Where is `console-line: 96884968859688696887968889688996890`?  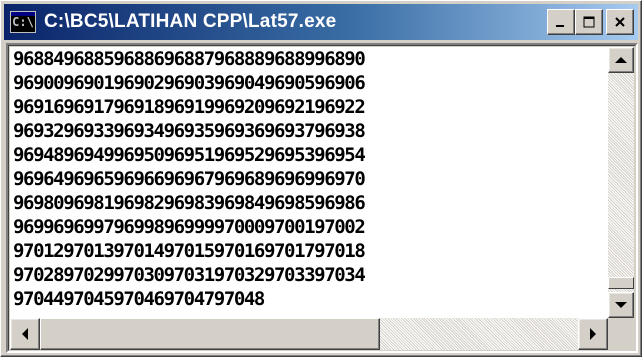 console-line: 96884968859688696887968889688996890 is located at coordinates (189, 59).